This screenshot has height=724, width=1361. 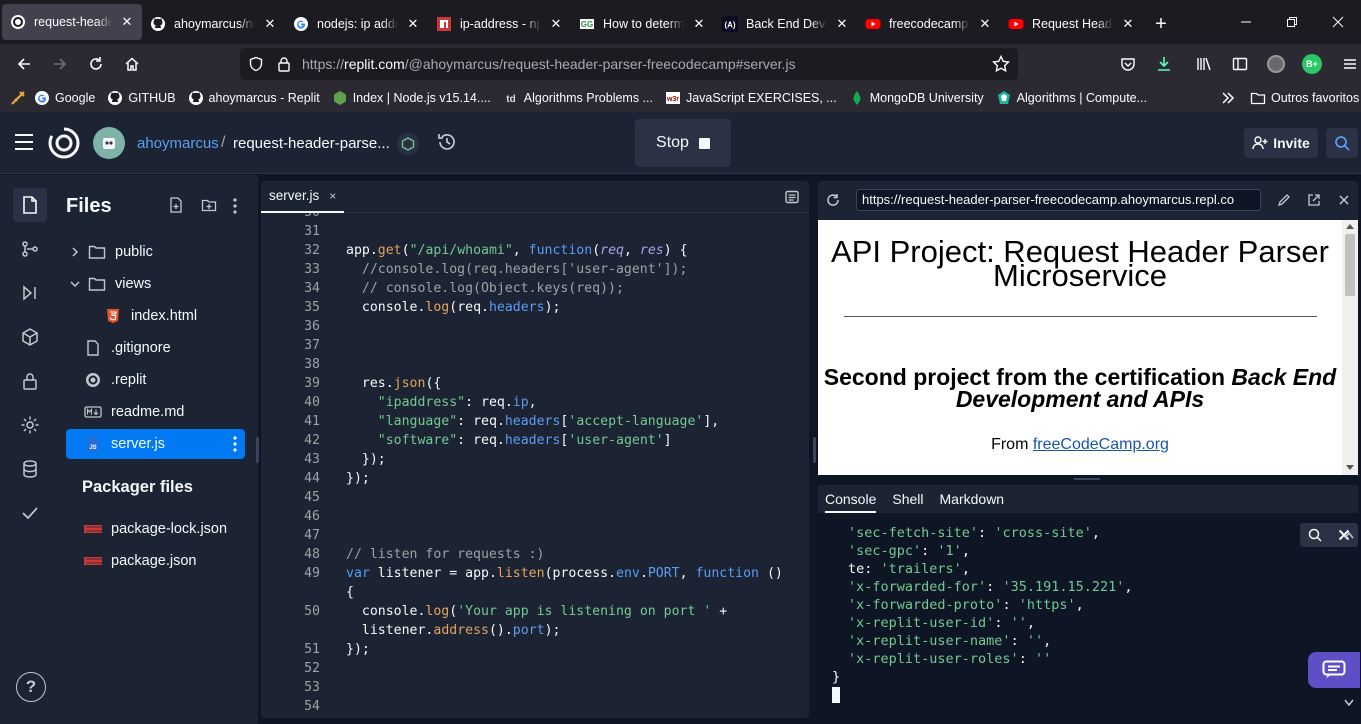 I want to click on avatar, so click(x=1276, y=64).